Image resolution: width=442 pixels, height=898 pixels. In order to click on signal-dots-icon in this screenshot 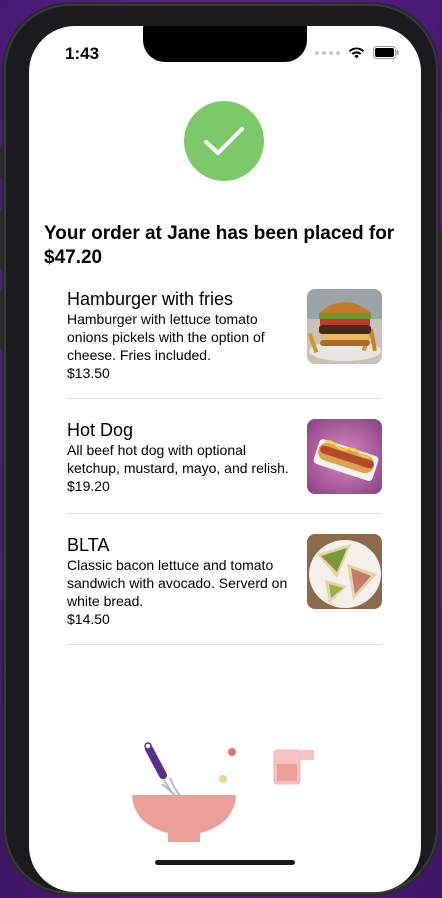, I will do `click(327, 52)`.